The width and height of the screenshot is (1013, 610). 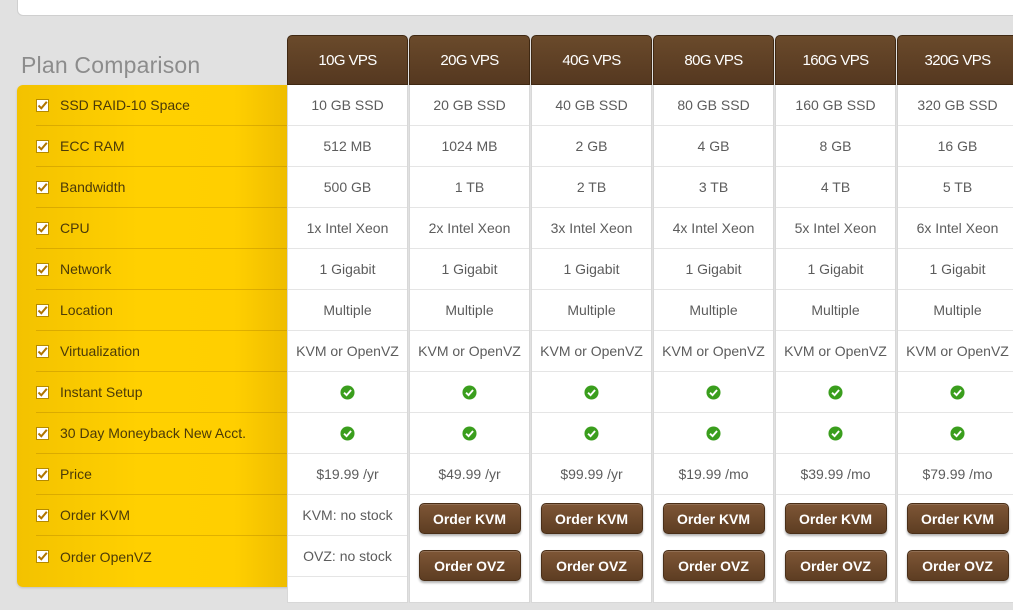 What do you see at coordinates (347, 60) in the screenshot?
I see `plan-name: 10G VPS` at bounding box center [347, 60].